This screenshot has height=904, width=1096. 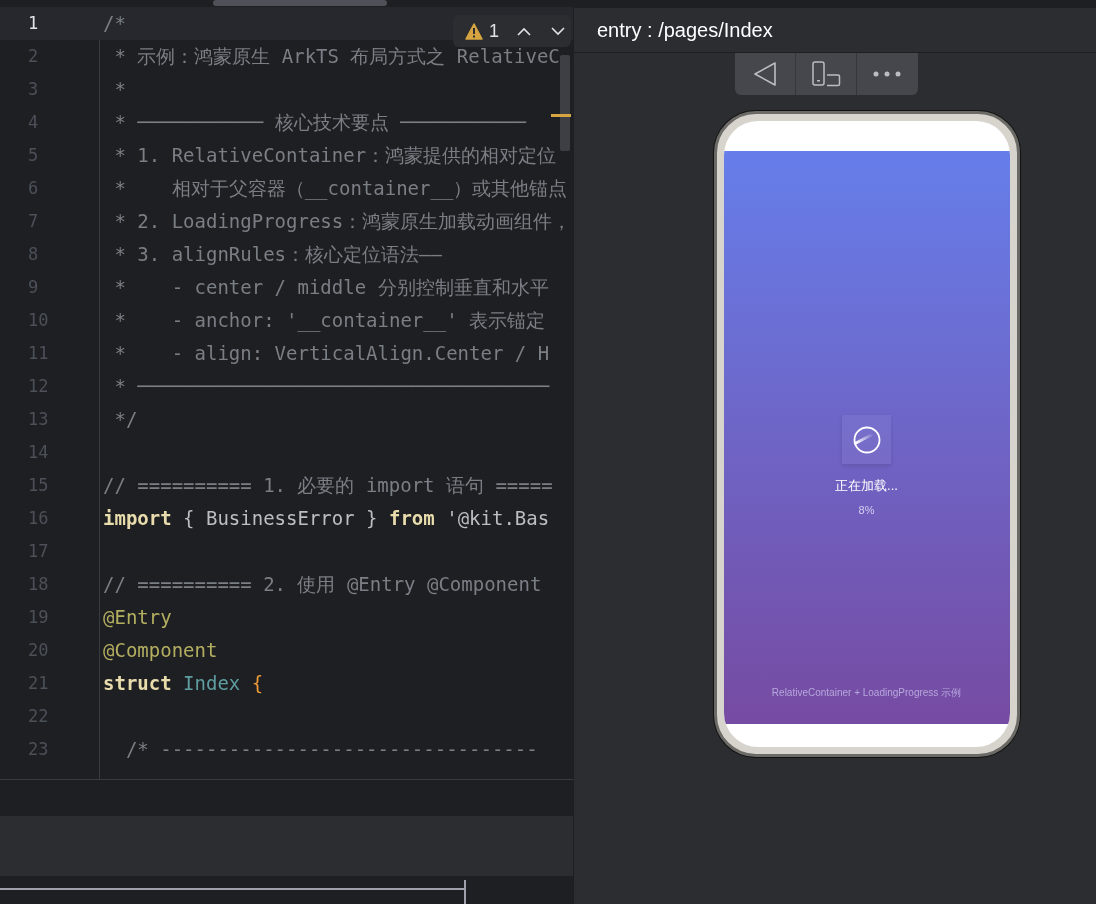 What do you see at coordinates (494, 31) in the screenshot?
I see `warning-count: 1` at bounding box center [494, 31].